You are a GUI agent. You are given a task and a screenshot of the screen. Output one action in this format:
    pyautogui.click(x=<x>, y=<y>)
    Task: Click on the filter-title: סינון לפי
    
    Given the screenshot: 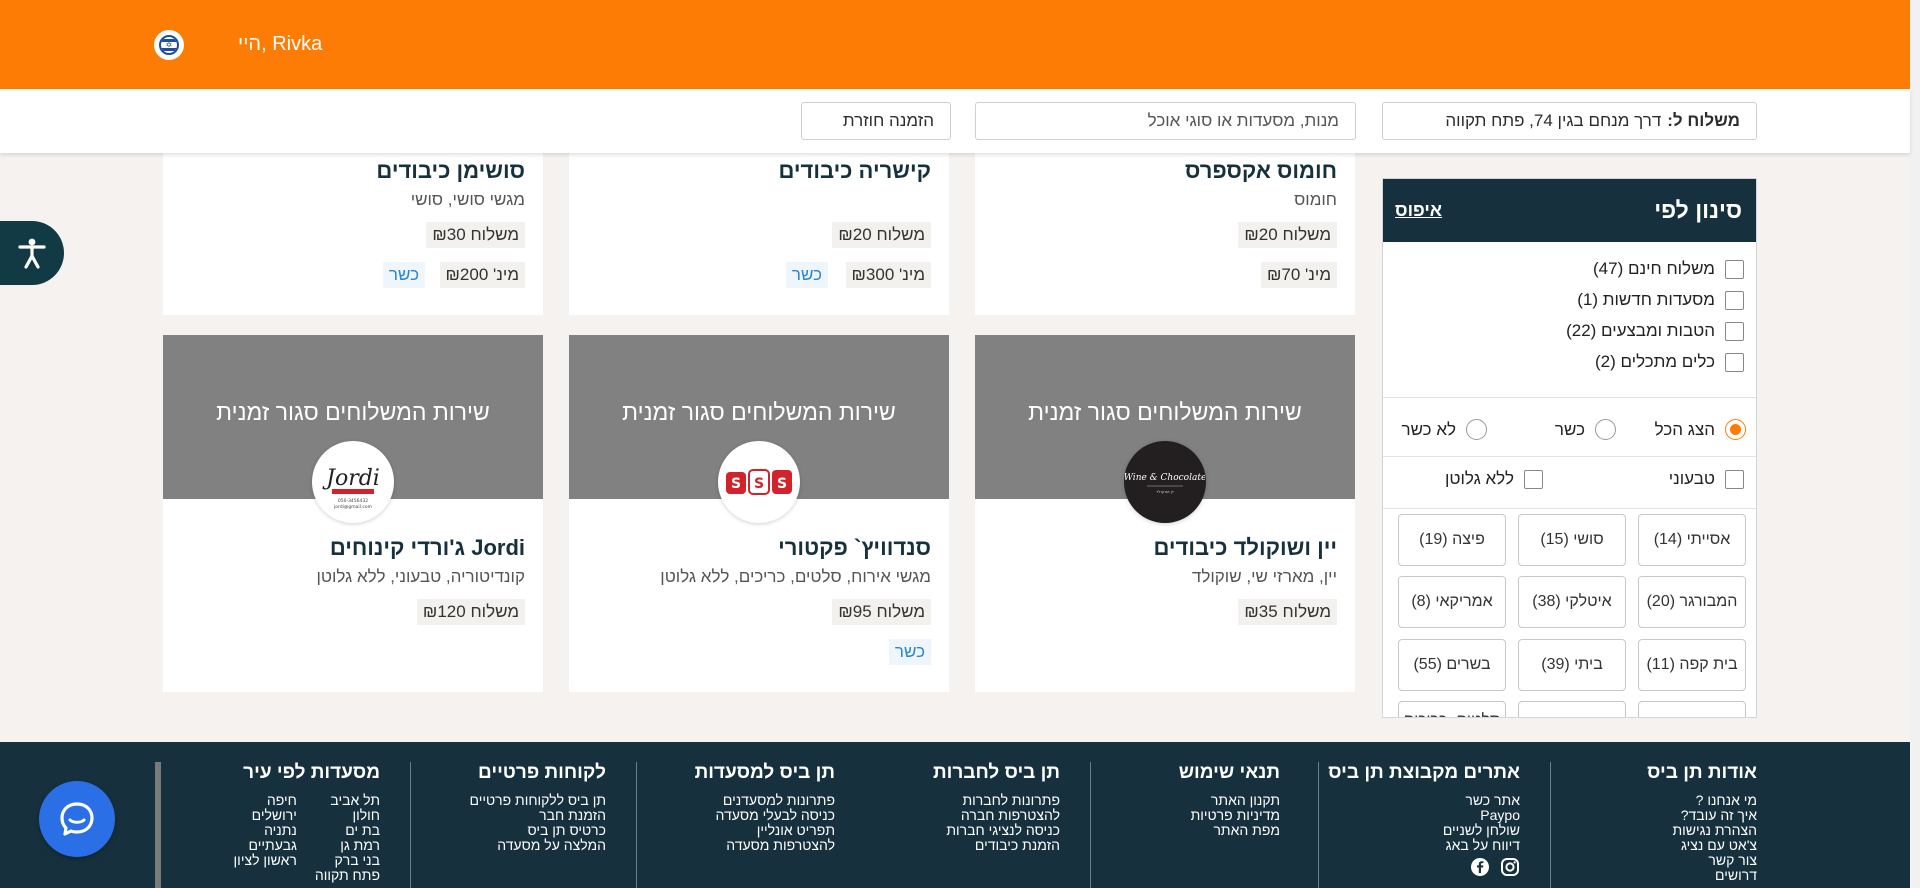 What is the action you would take?
    pyautogui.click(x=1698, y=210)
    